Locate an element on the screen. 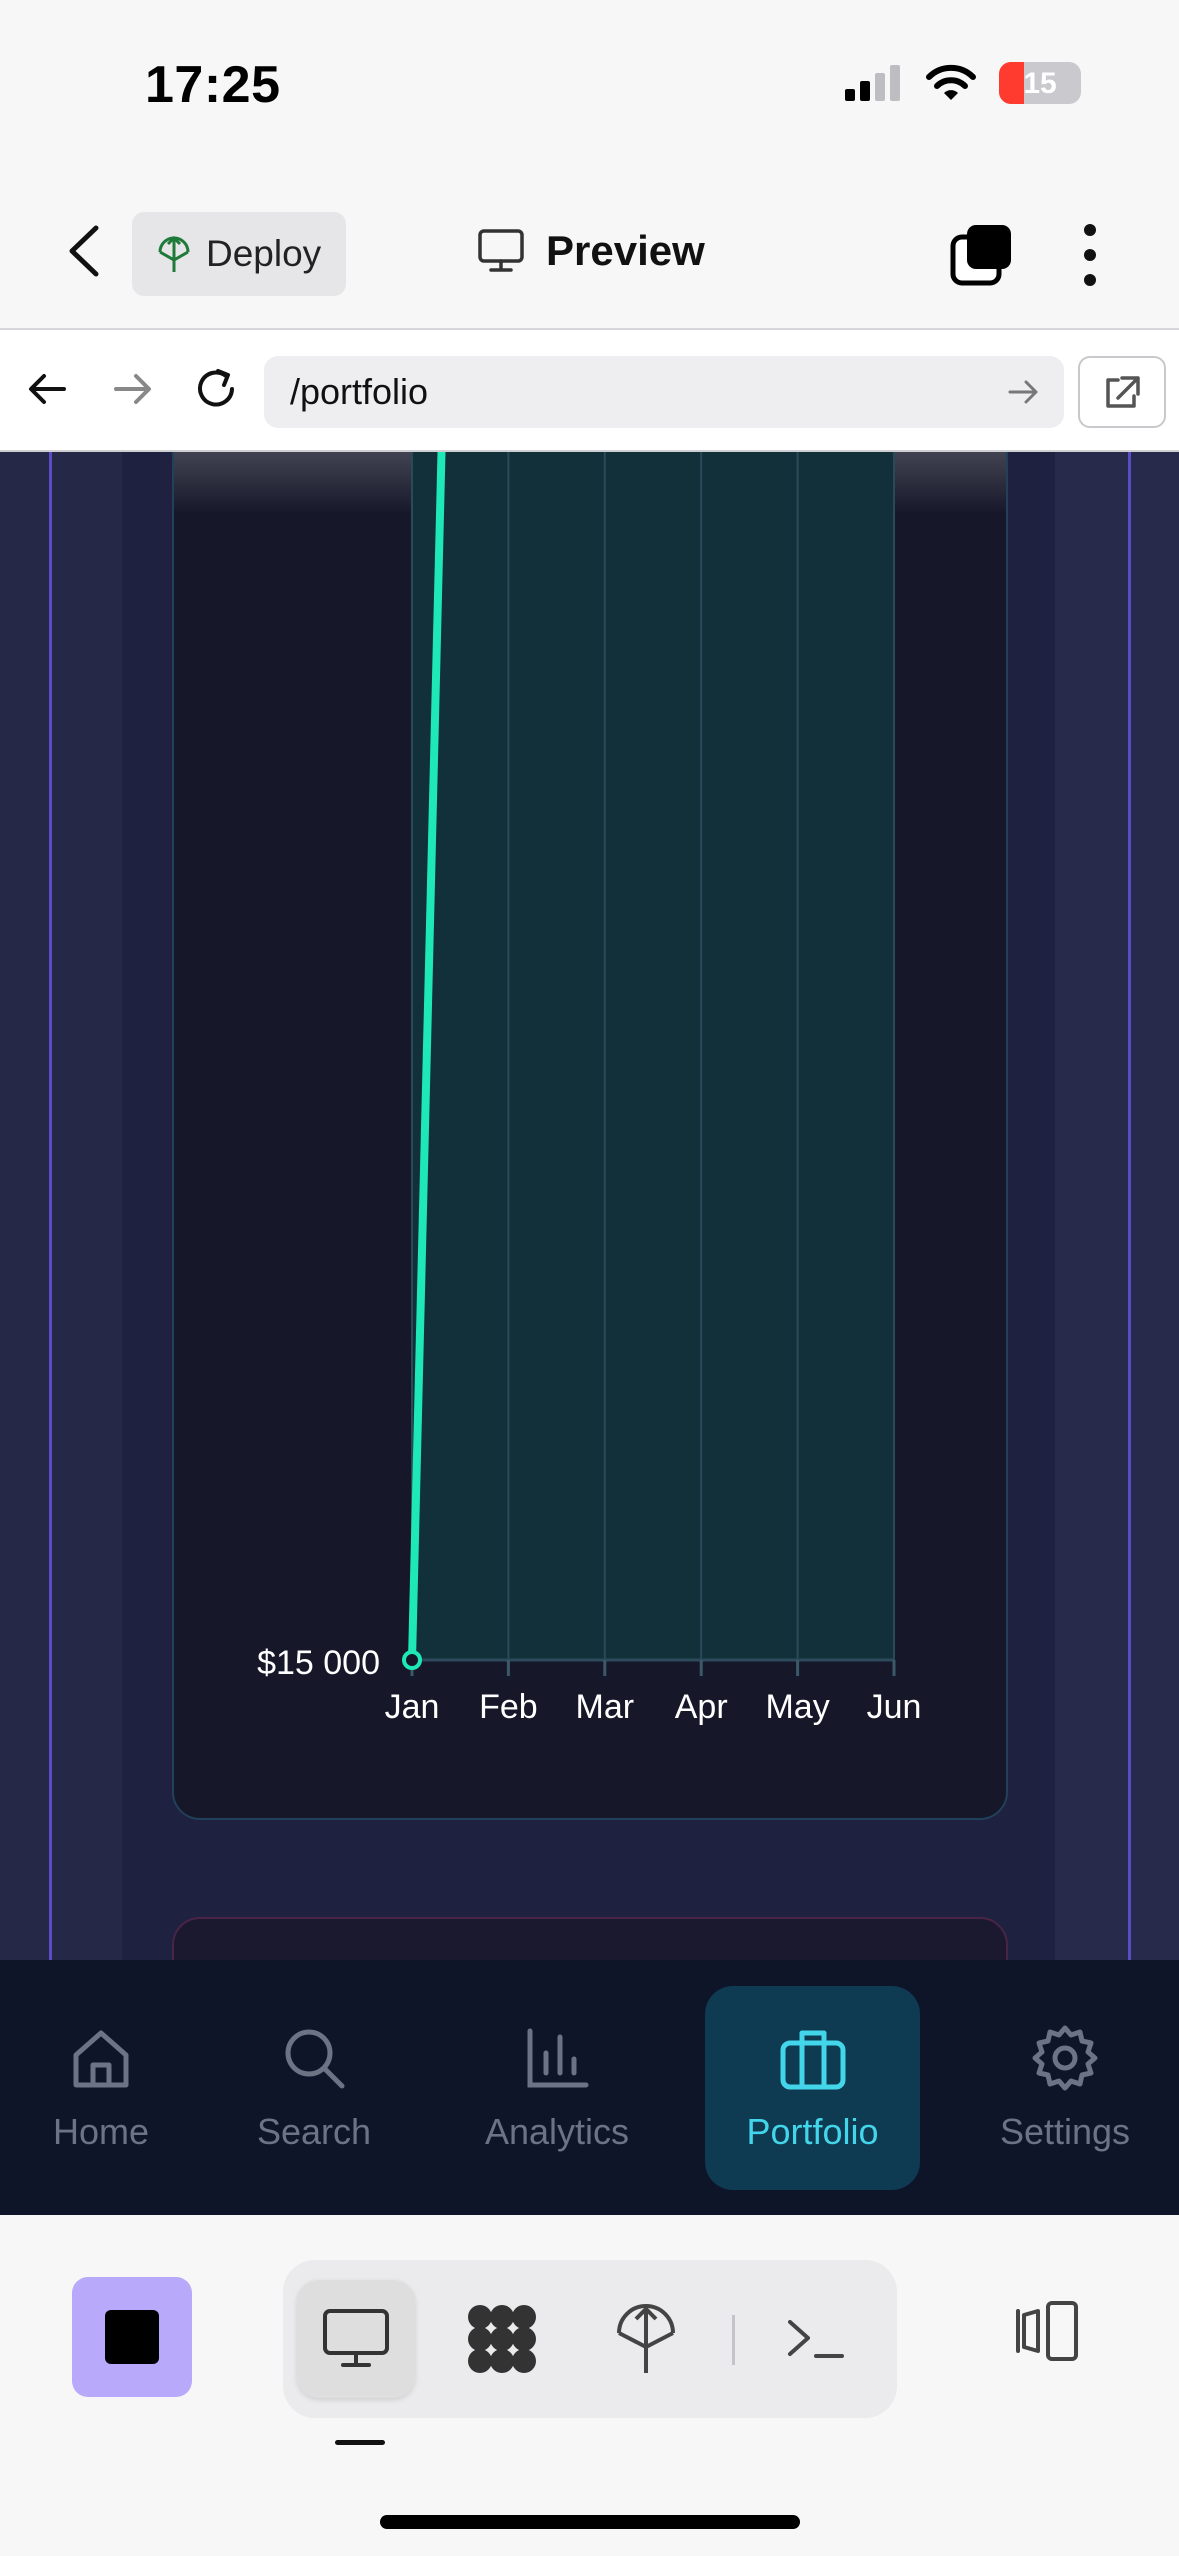 Image resolution: width=1179 pixels, height=2556 pixels. split-view-icon is located at coordinates (1046, 2331).